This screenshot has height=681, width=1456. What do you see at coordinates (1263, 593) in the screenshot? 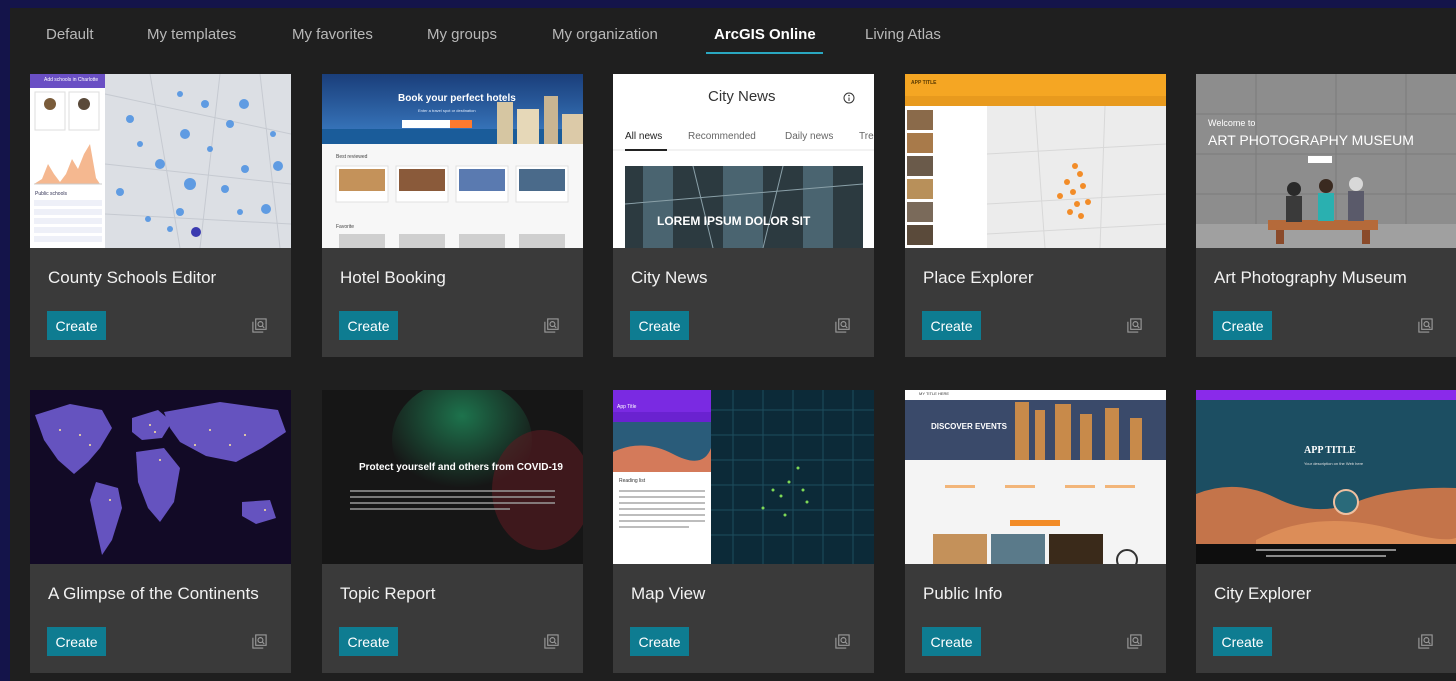
I see `card-title: City Explorer` at bounding box center [1263, 593].